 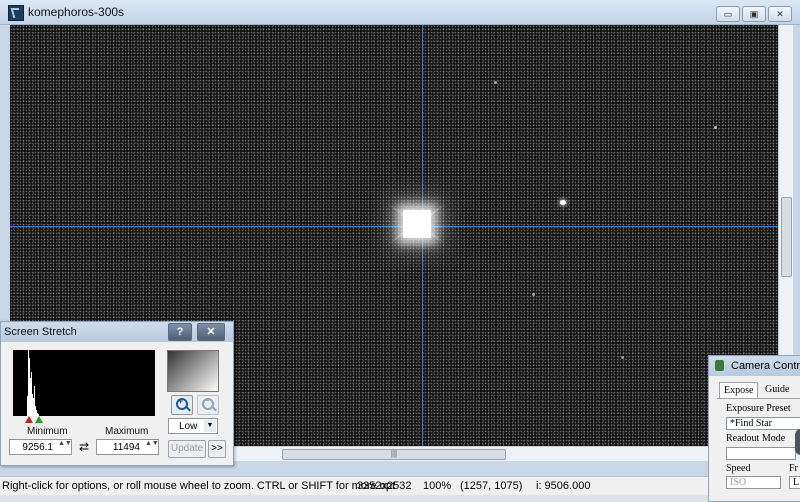 What do you see at coordinates (739, 390) in the screenshot?
I see `tab-expose: Expose` at bounding box center [739, 390].